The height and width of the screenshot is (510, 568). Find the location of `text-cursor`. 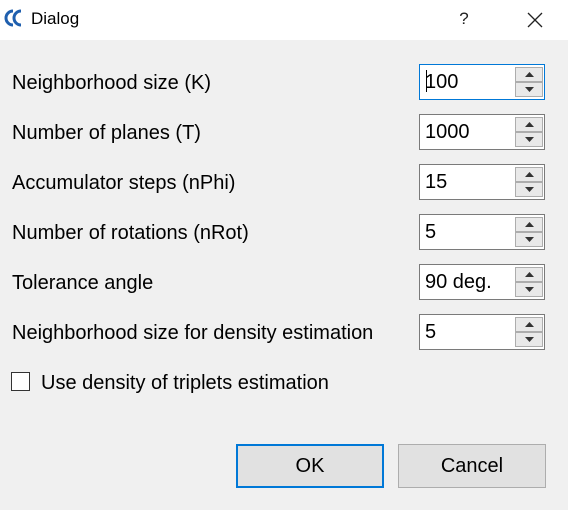

text-cursor is located at coordinates (426, 81).